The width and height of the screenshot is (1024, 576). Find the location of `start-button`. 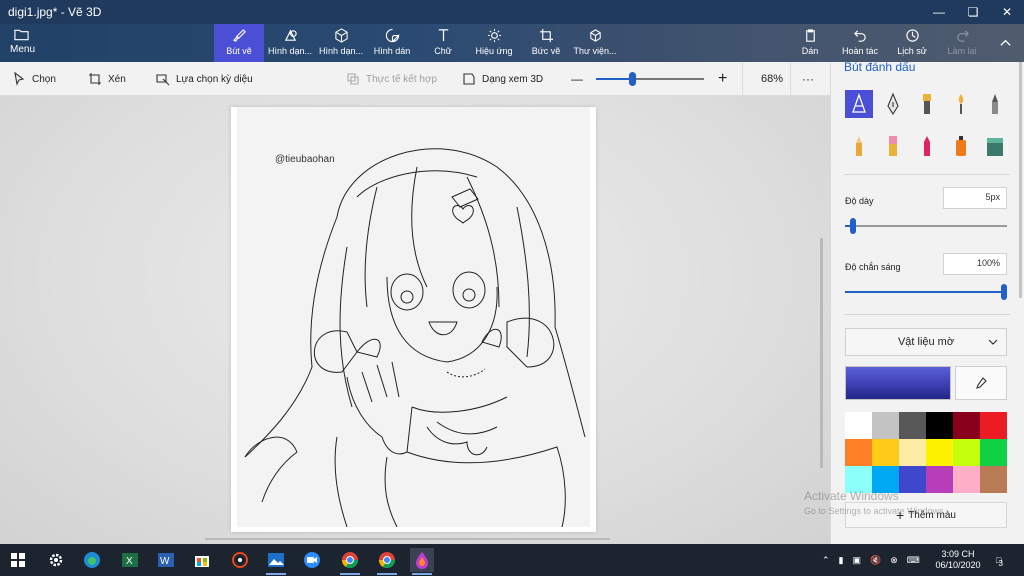

start-button is located at coordinates (18, 560).